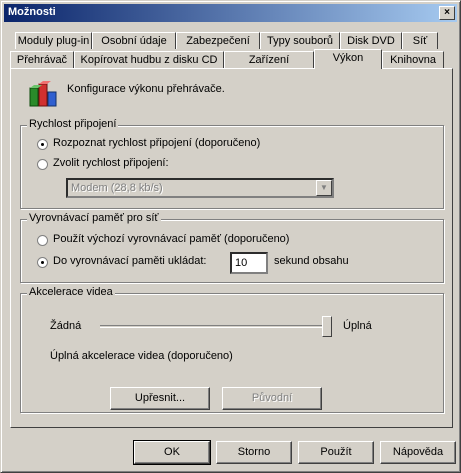 This screenshot has height=473, width=461. I want to click on buffer-seconds-suffix: sekund obsahu, so click(311, 261).